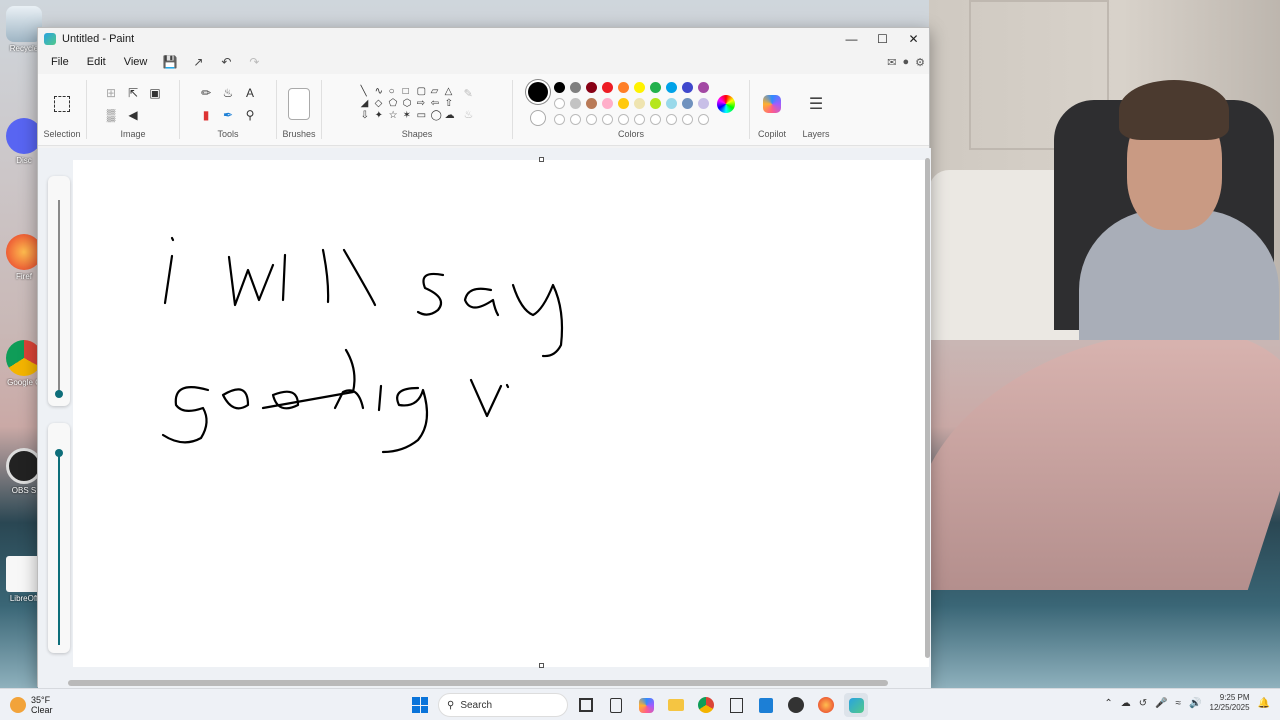 The image size is (1280, 720). Describe the element at coordinates (226, 62) in the screenshot. I see `undo-icon: ↶` at that location.